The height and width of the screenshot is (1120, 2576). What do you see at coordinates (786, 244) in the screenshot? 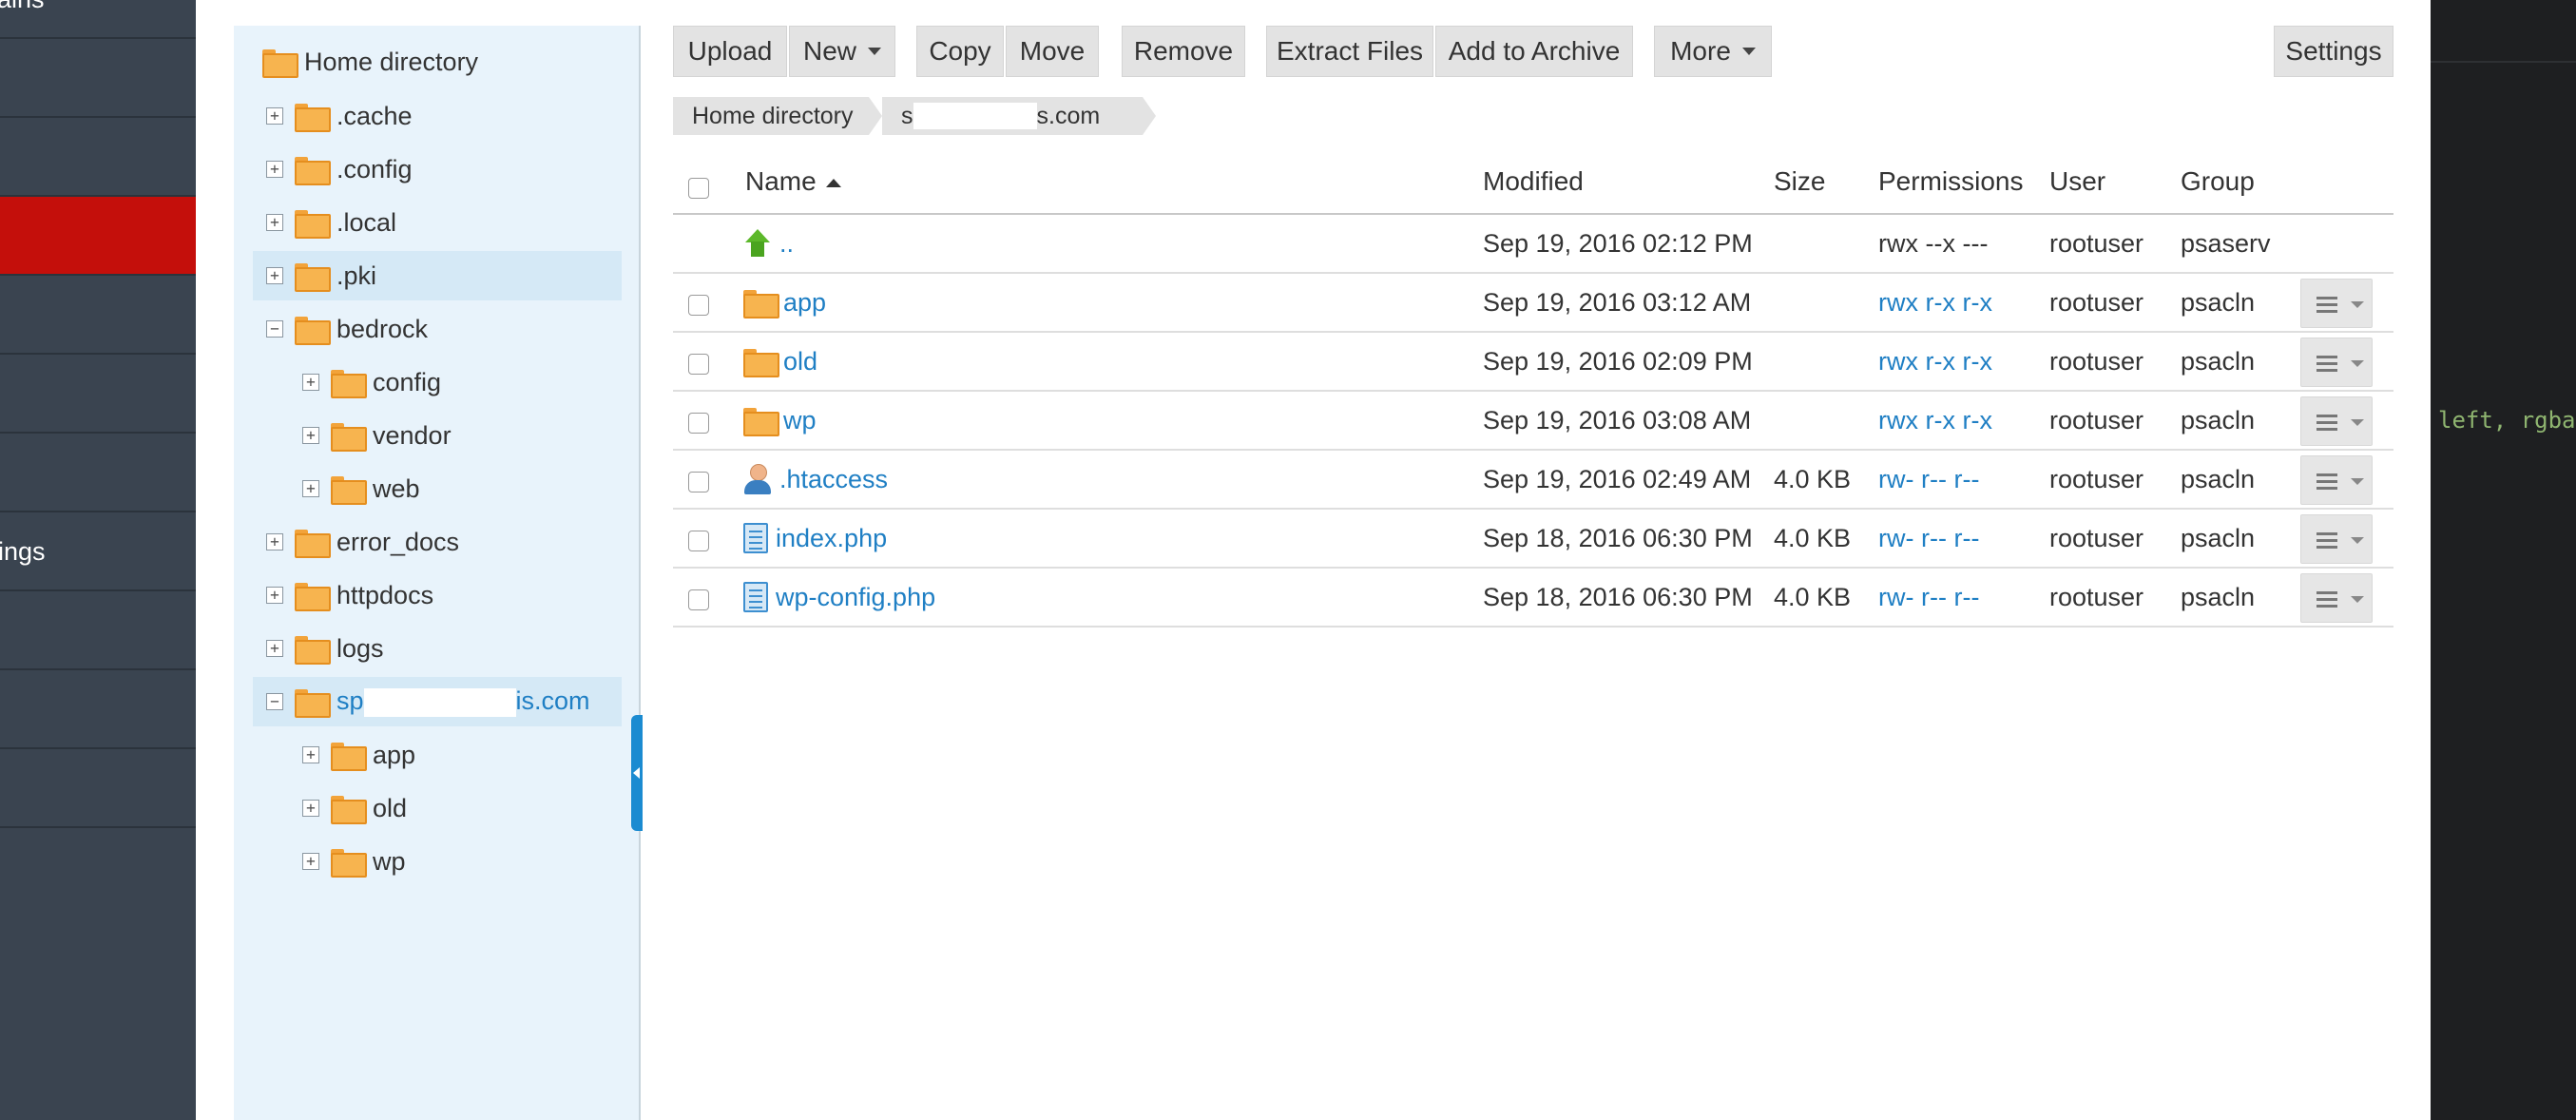
I see `file-name-link: ..` at bounding box center [786, 244].